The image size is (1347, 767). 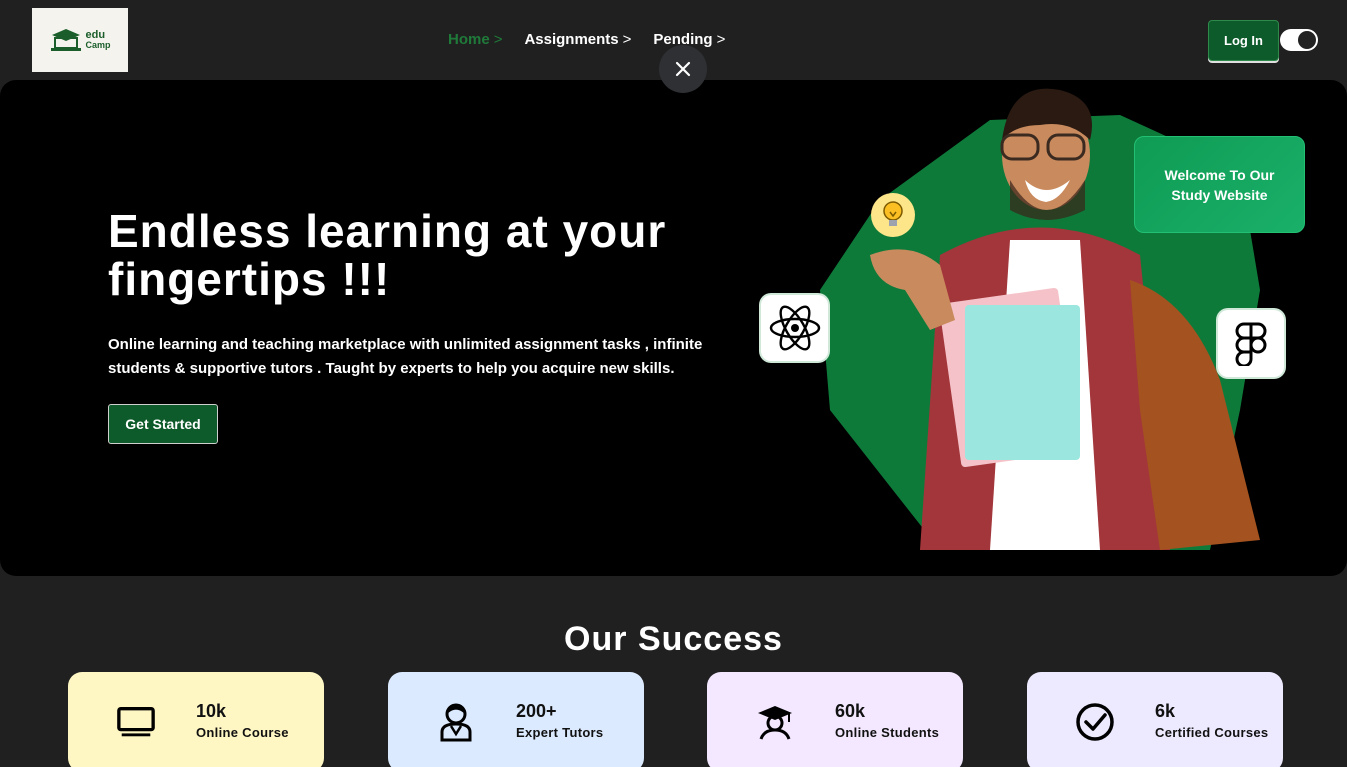 What do you see at coordinates (560, 732) in the screenshot?
I see `stat-label: Expert Tutors` at bounding box center [560, 732].